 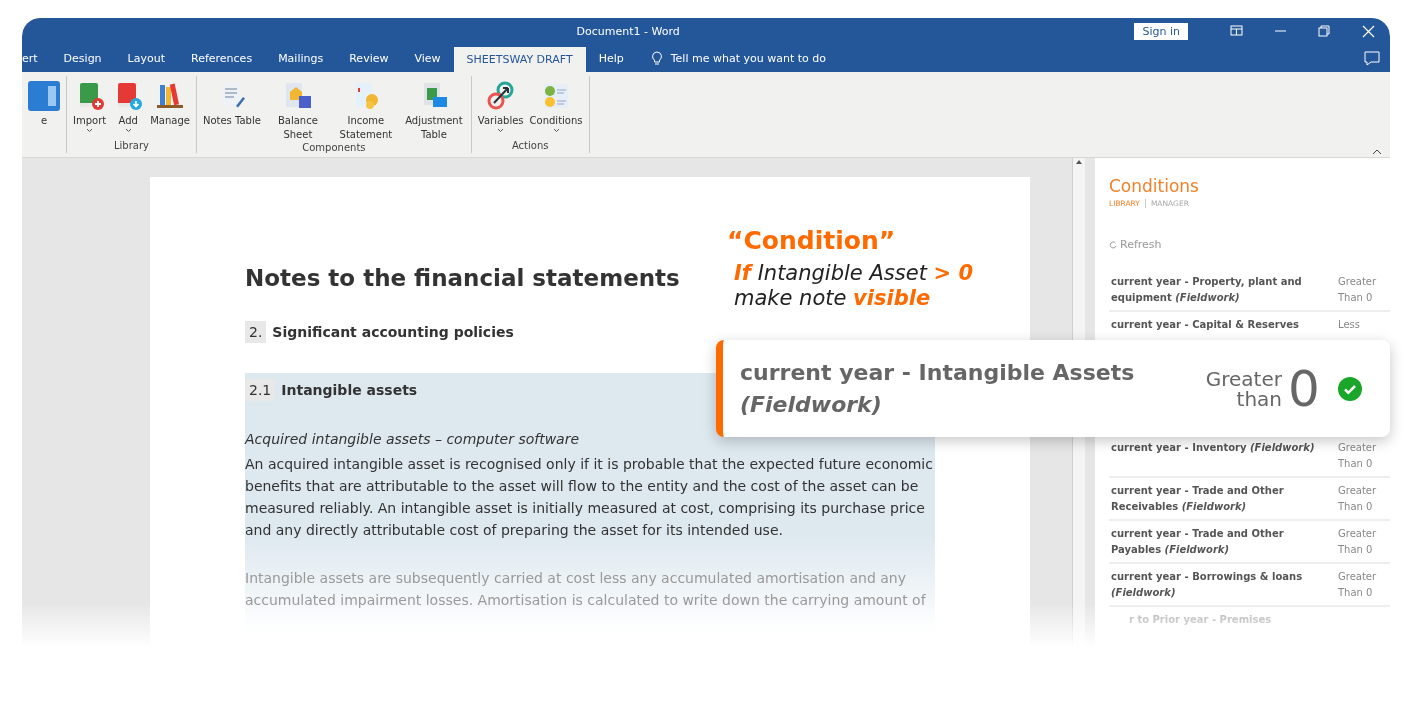 I want to click on condition-name: current year - Capital & Reserves, so click(x=1213, y=325).